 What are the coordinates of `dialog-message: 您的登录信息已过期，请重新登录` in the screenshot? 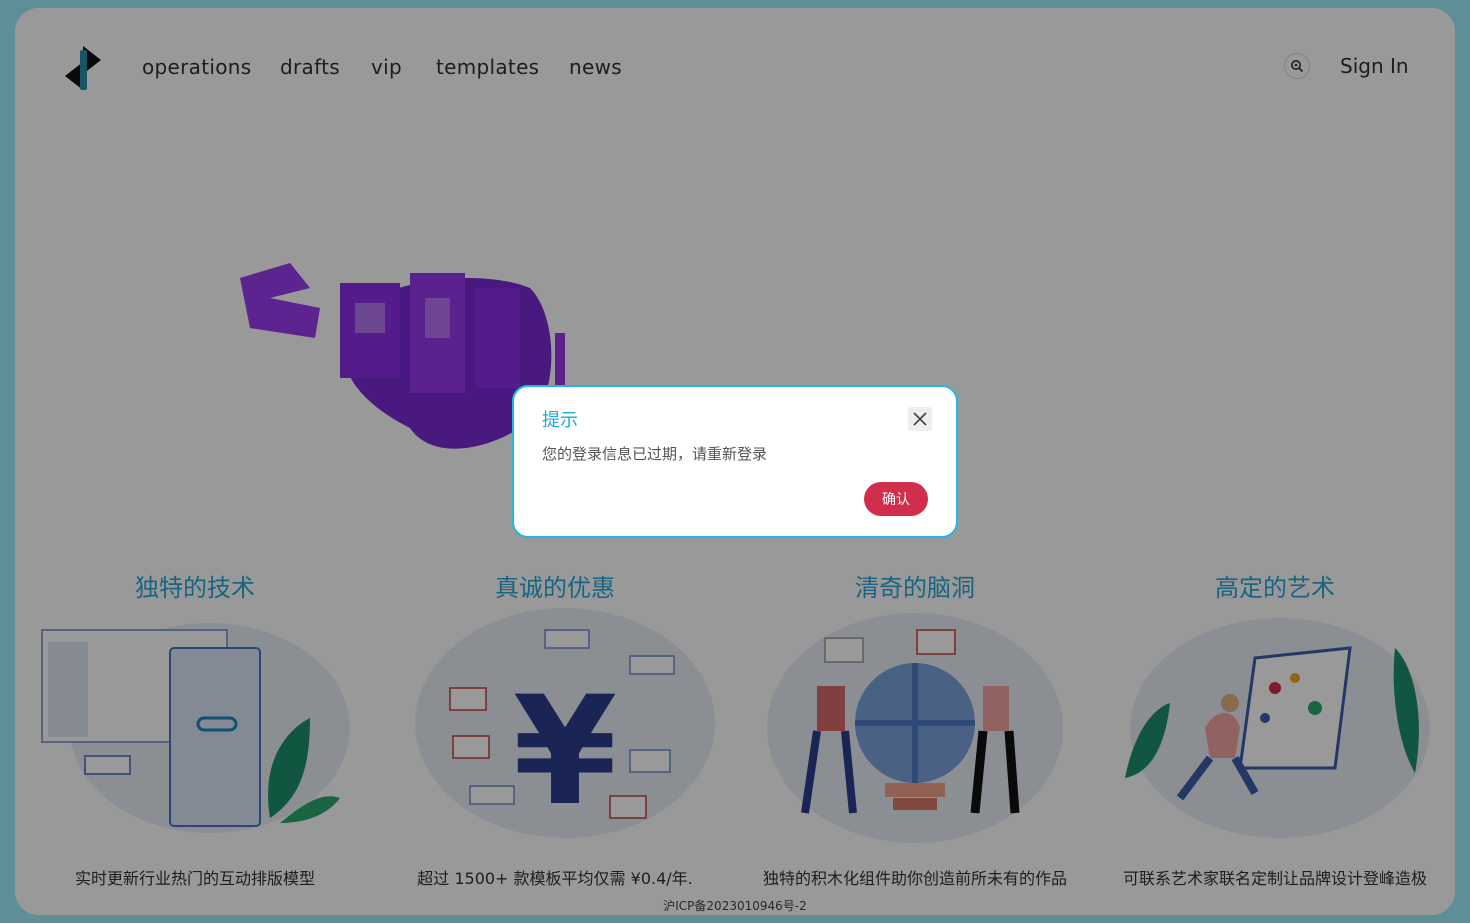 It's located at (655, 454).